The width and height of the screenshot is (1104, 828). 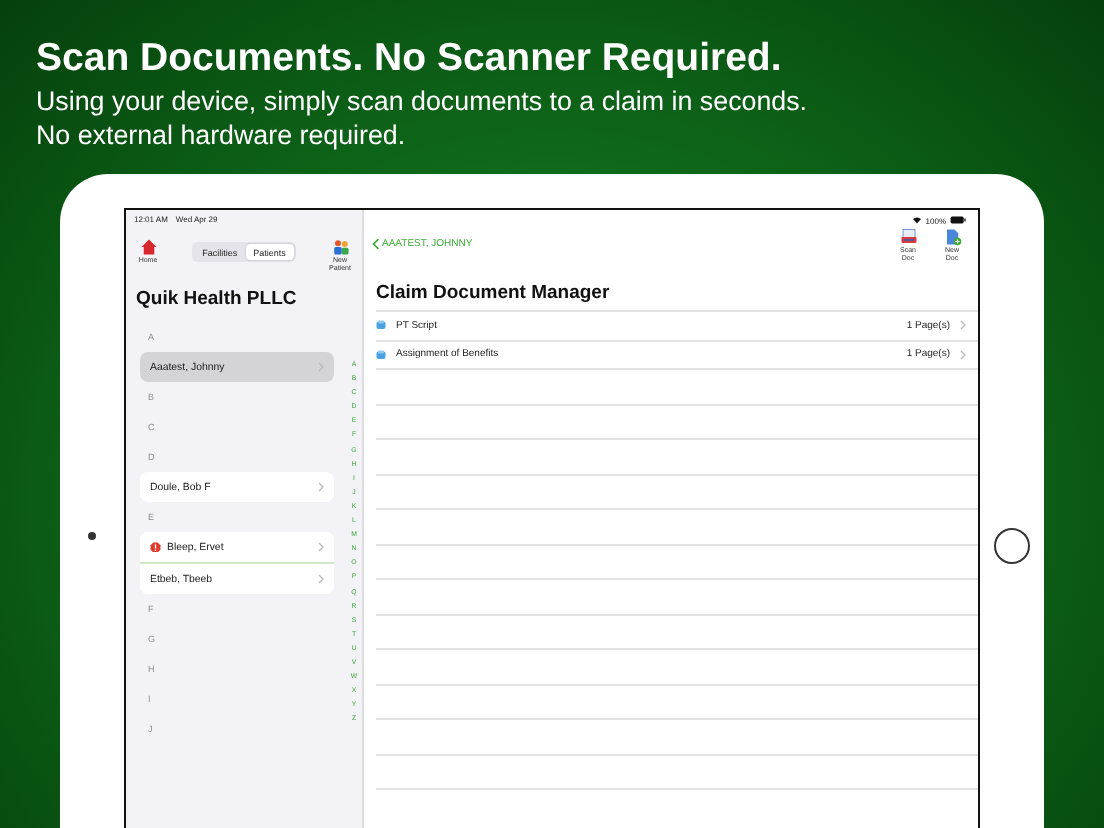 What do you see at coordinates (340, 247) in the screenshot?
I see `people-icon` at bounding box center [340, 247].